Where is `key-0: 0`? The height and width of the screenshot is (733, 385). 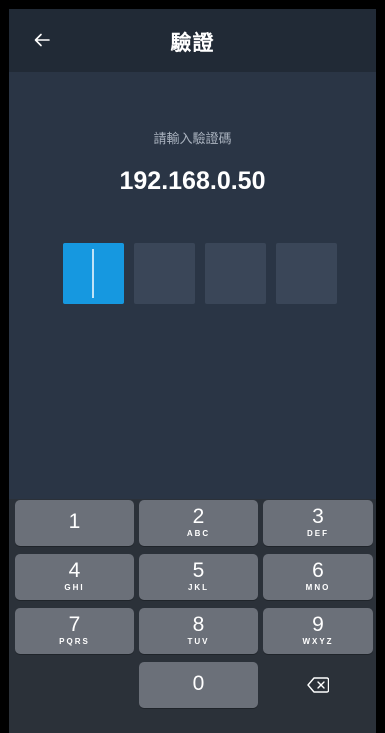
key-0: 0 is located at coordinates (198, 685).